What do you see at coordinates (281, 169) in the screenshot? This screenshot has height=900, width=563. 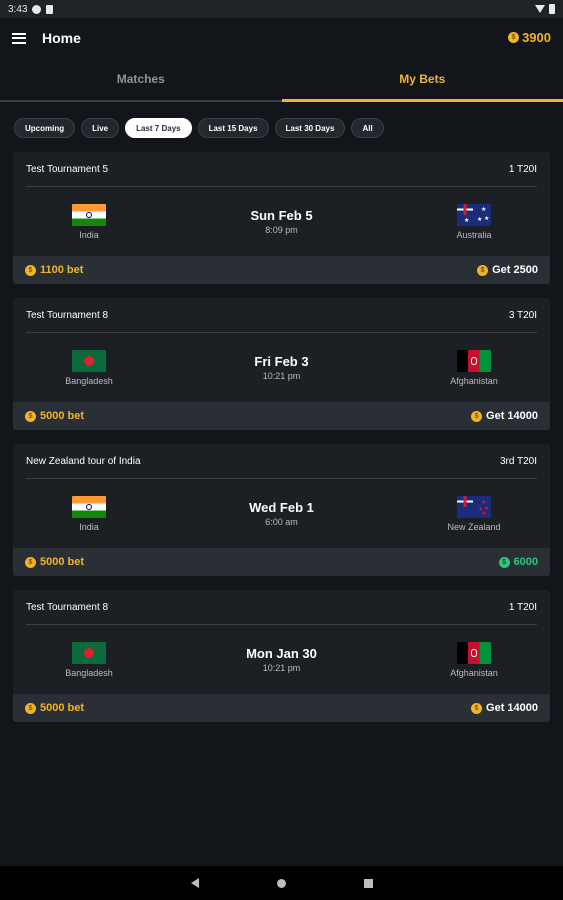 I see `card-header: Test Tournament 5 1 T20I` at bounding box center [281, 169].